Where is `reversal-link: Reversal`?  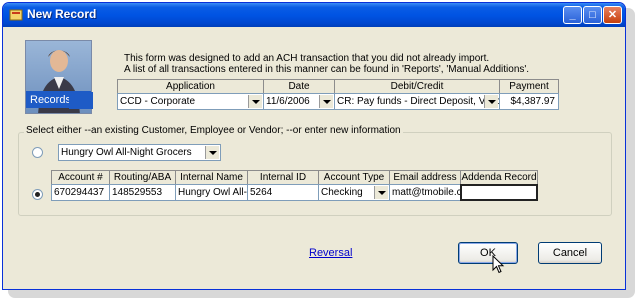 reversal-link: Reversal is located at coordinates (330, 253).